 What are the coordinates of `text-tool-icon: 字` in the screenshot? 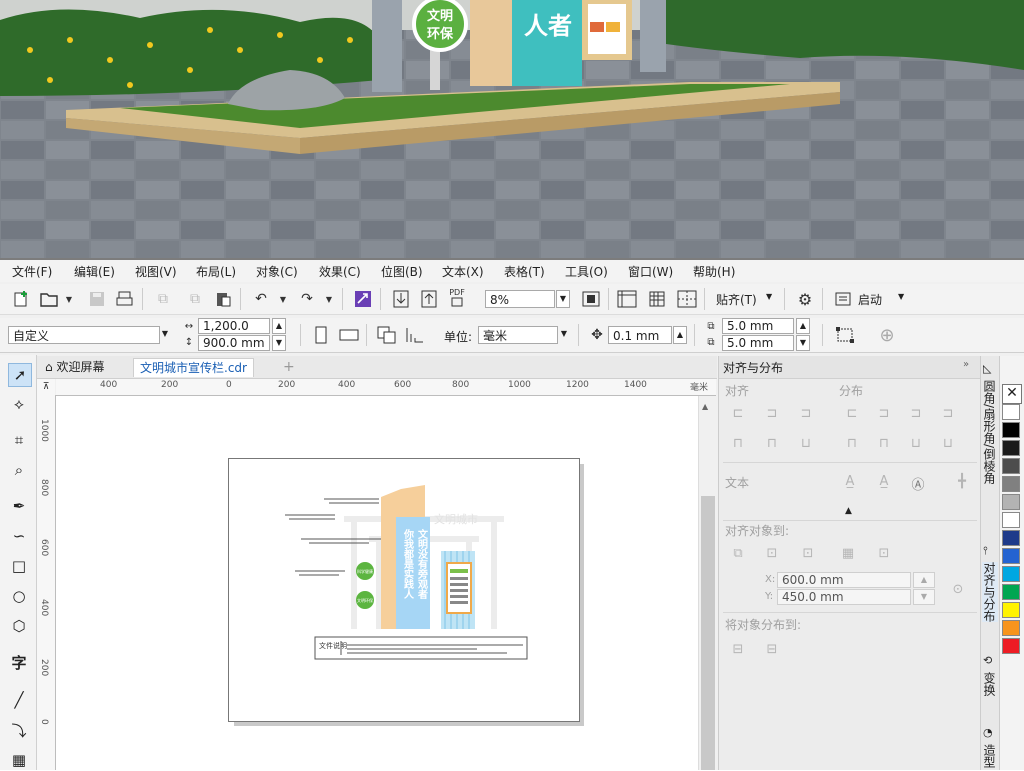 It's located at (19, 662).